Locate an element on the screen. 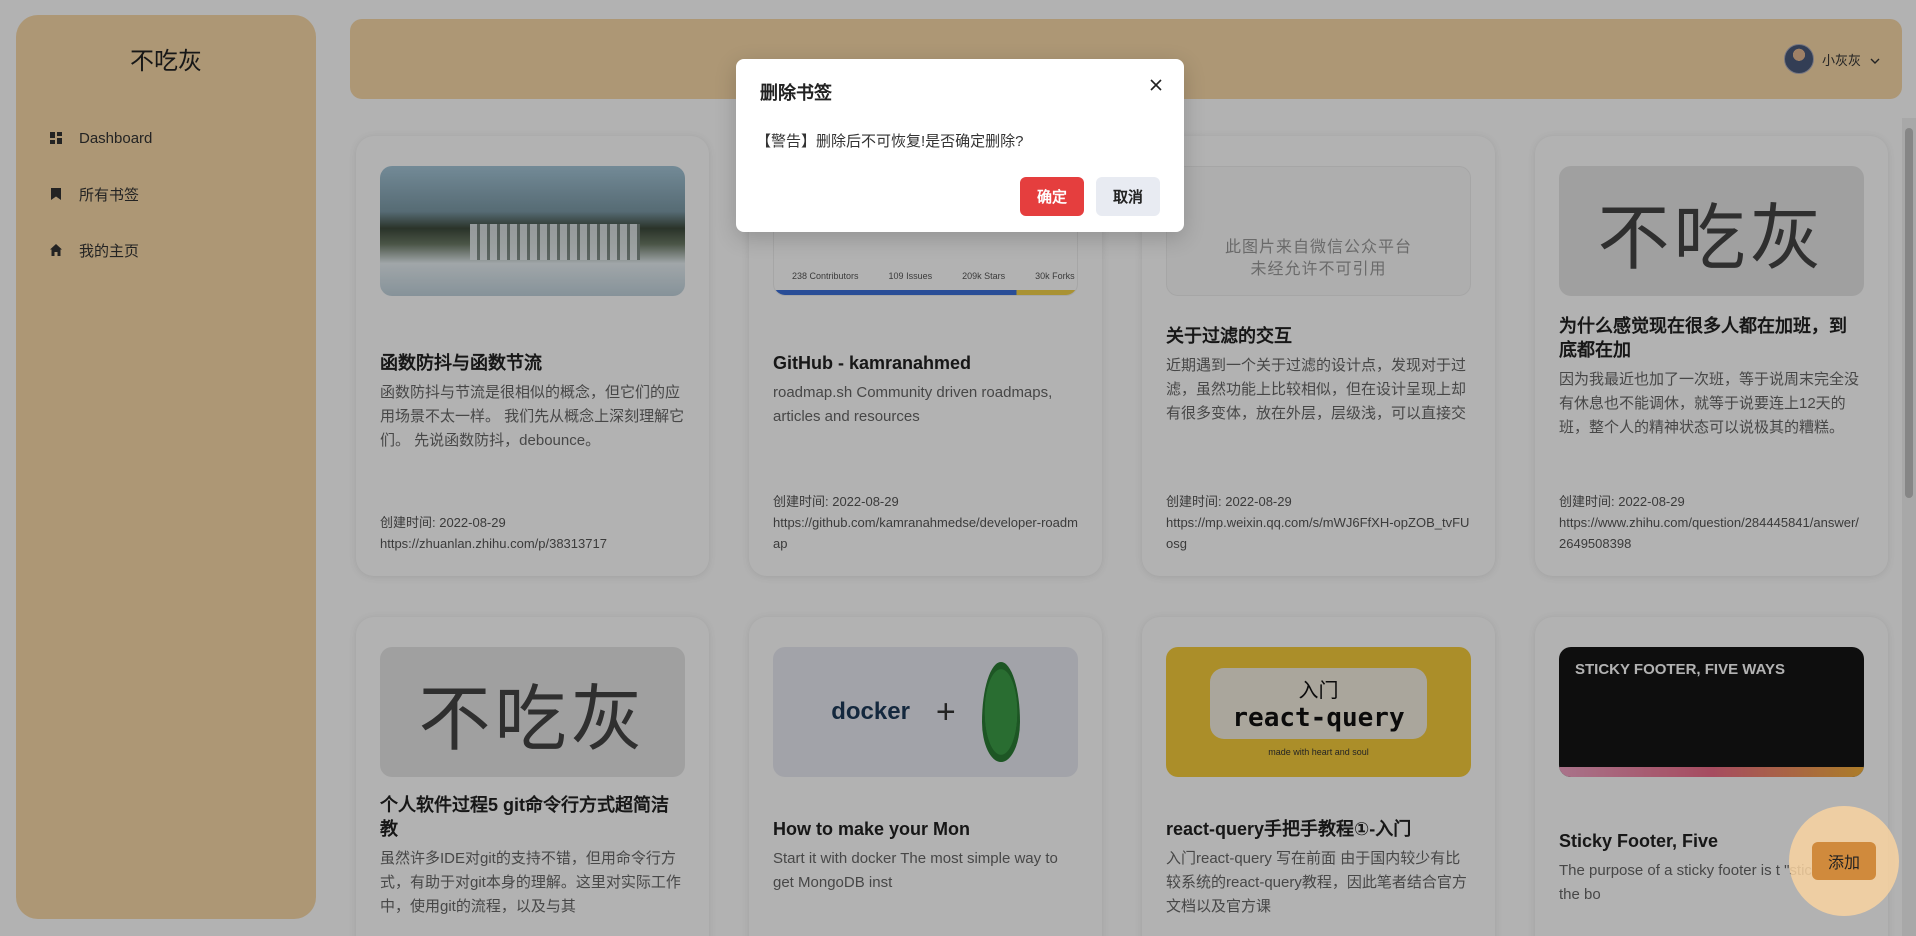 The image size is (1916, 936). add-button-halo: 添加 is located at coordinates (1844, 861).